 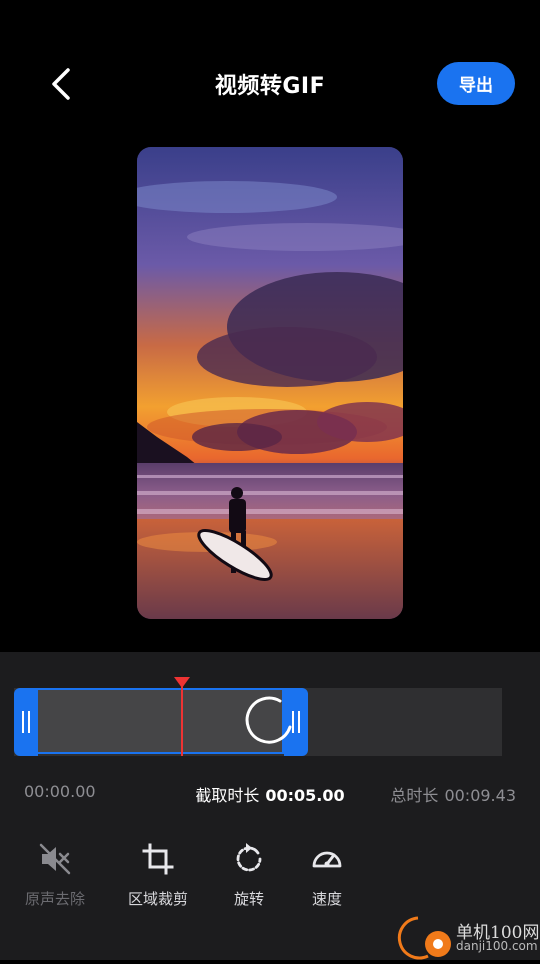 I want to click on rotate-label: 旋转, so click(x=248, y=899).